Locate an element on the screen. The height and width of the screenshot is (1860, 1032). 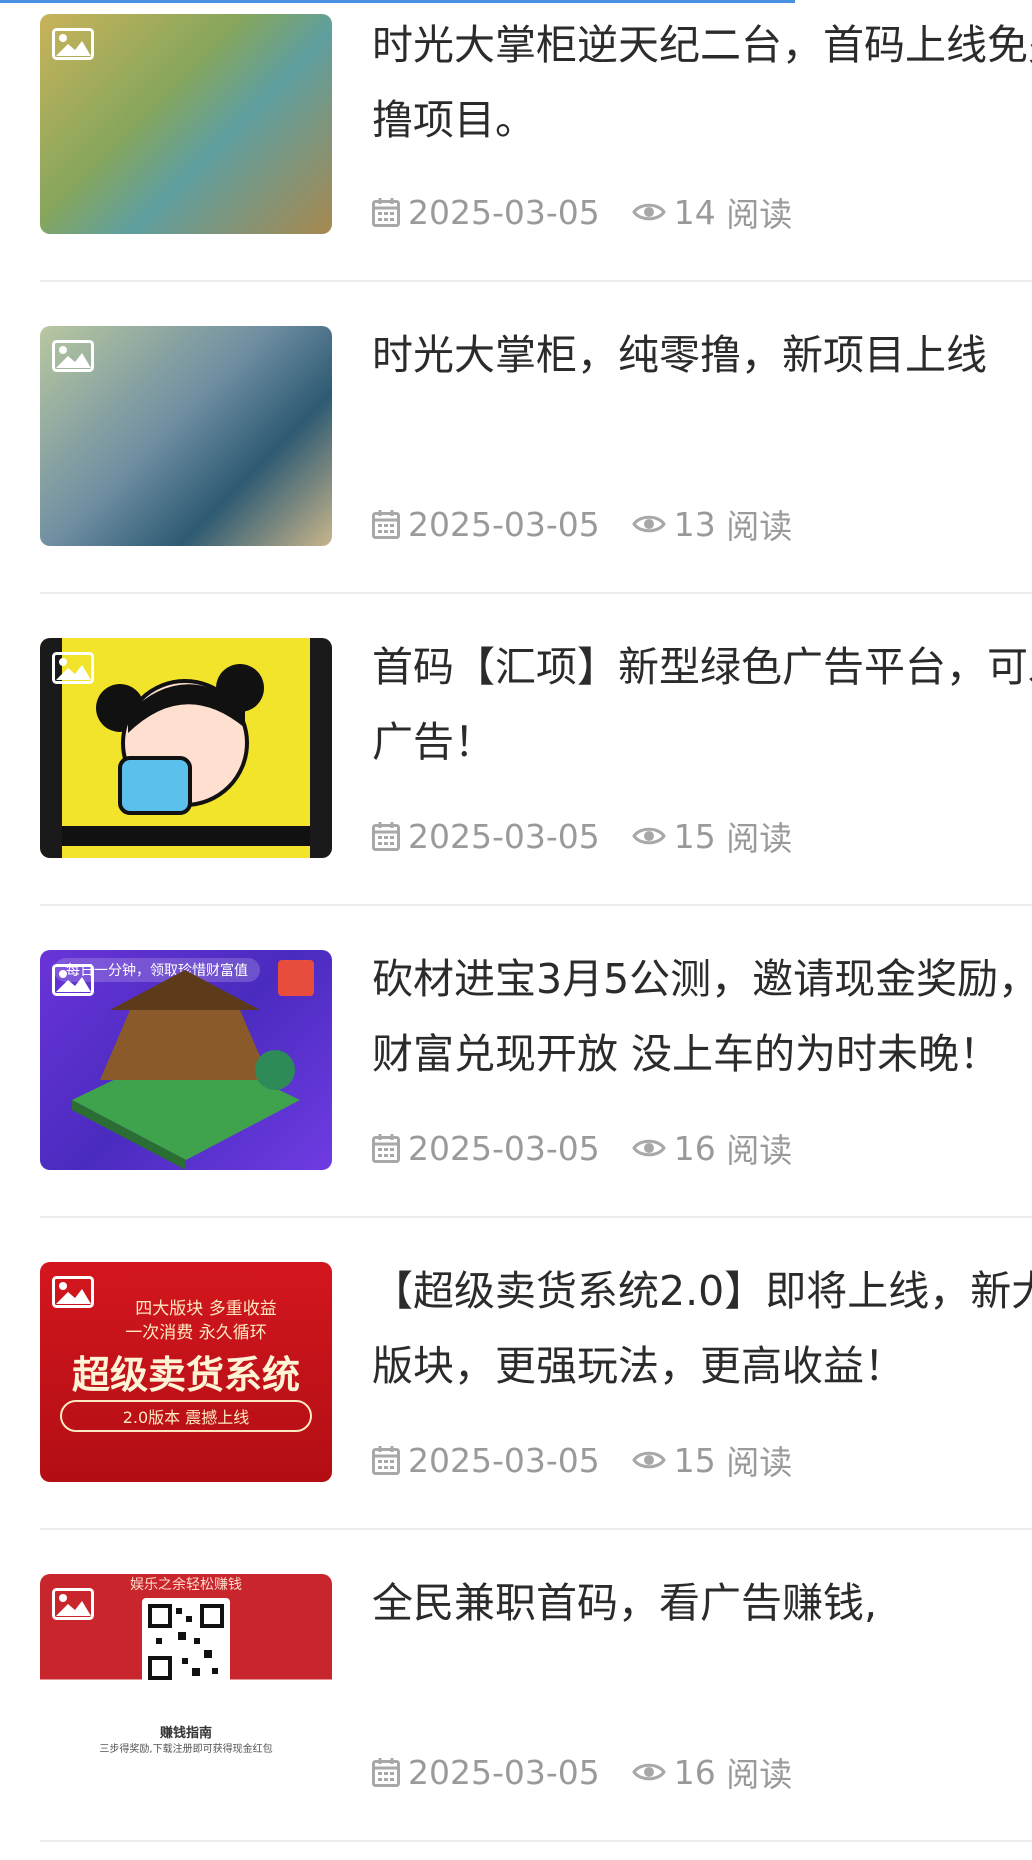
thumbnail-line-2: 一次消费 永久循环 is located at coordinates (196, 1333).